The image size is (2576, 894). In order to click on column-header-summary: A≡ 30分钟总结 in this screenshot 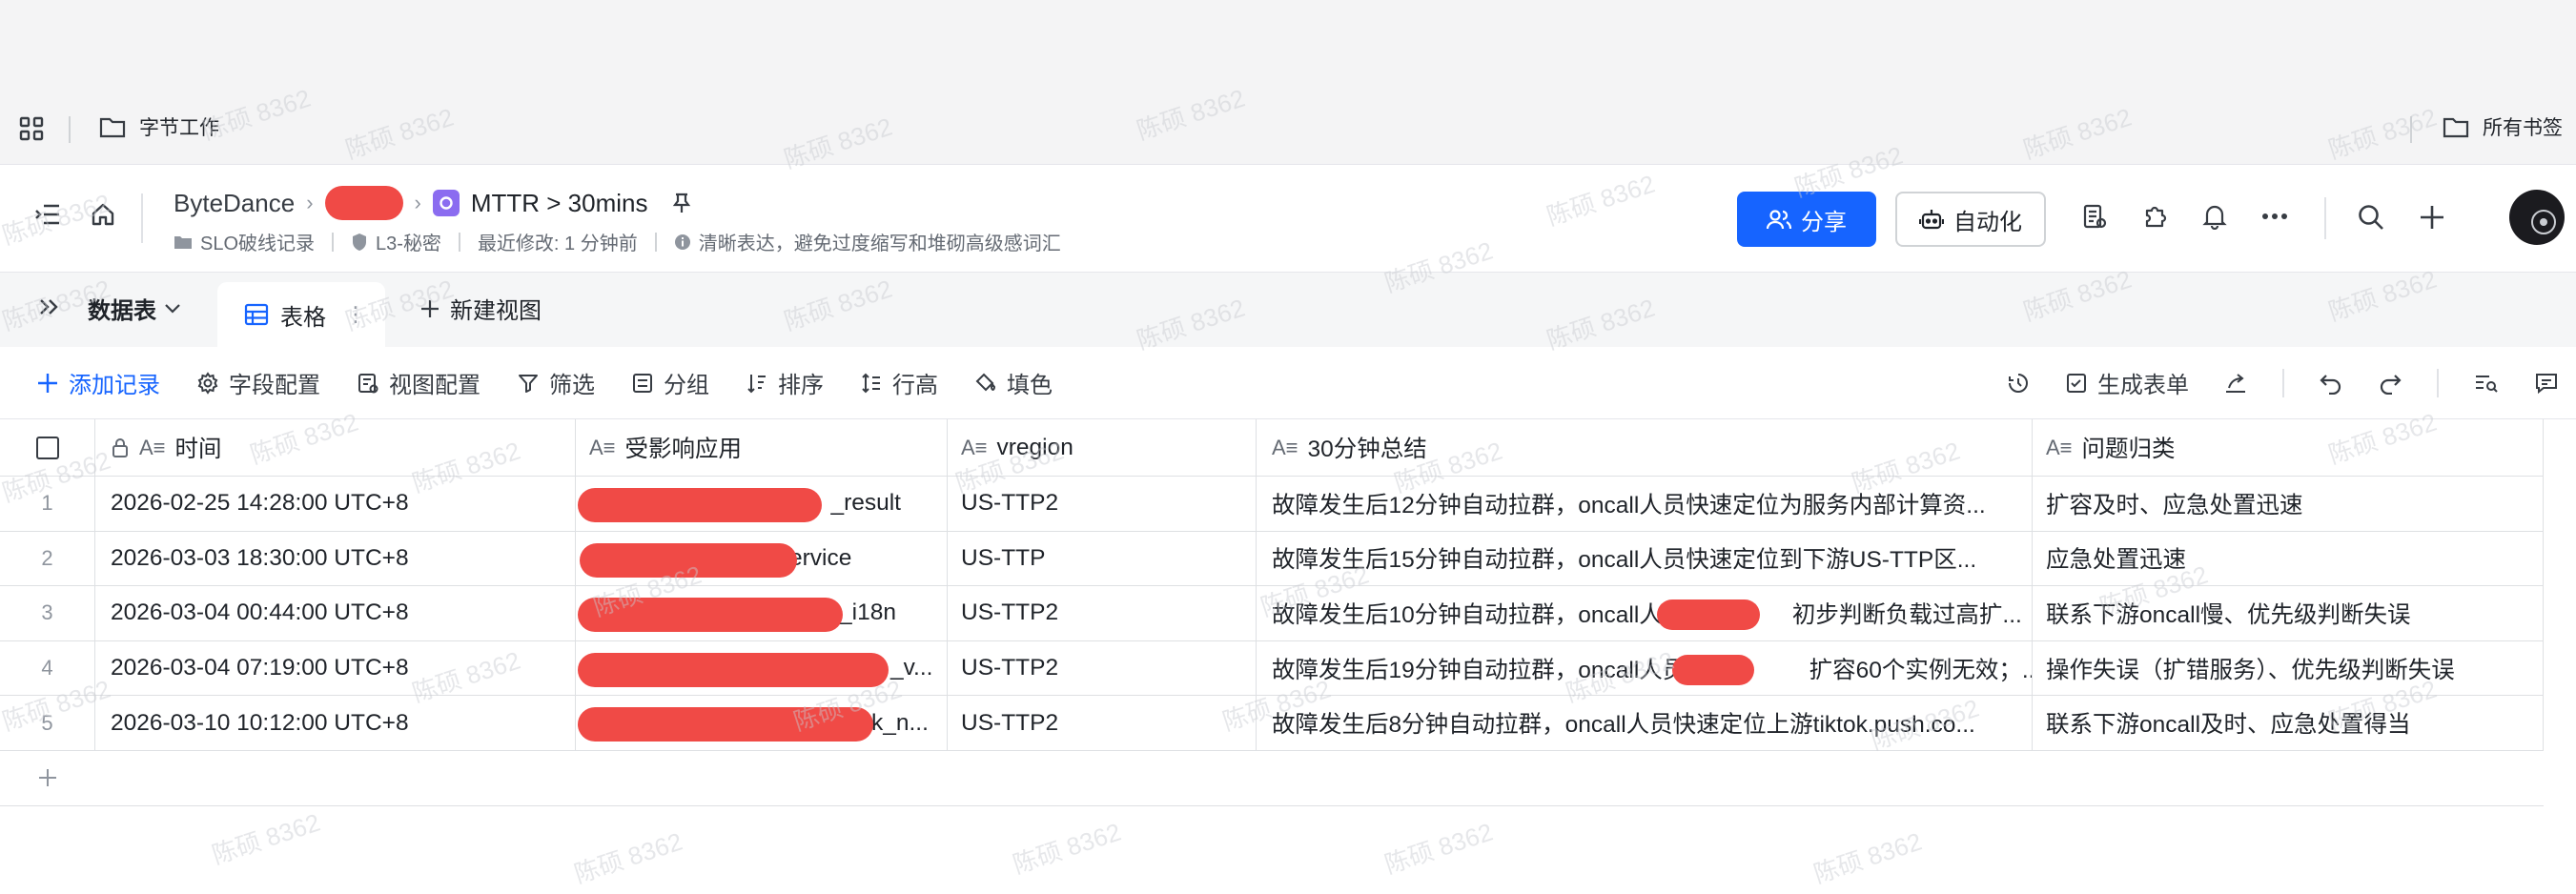, I will do `click(1645, 448)`.